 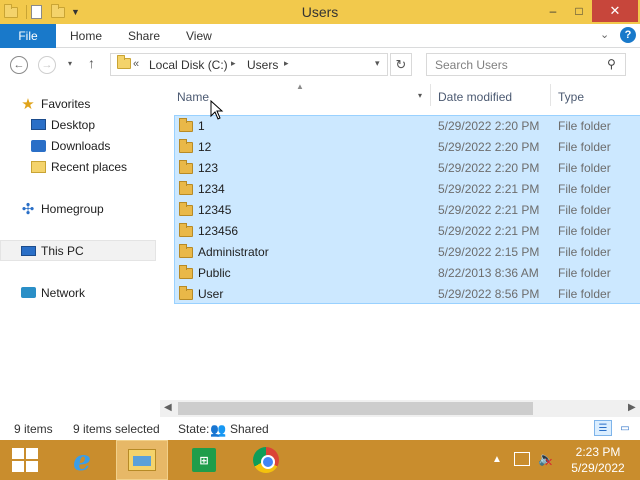 I want to click on file-name: Administrator, so click(x=233, y=252).